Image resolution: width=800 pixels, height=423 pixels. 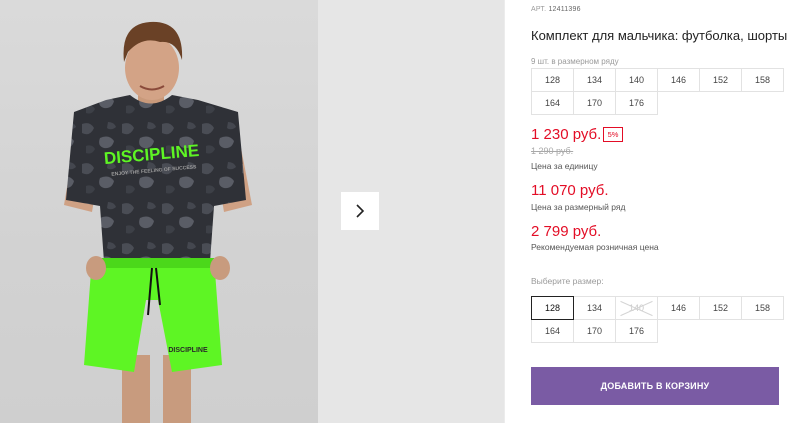 I want to click on gallery-next-button, so click(x=360, y=211).